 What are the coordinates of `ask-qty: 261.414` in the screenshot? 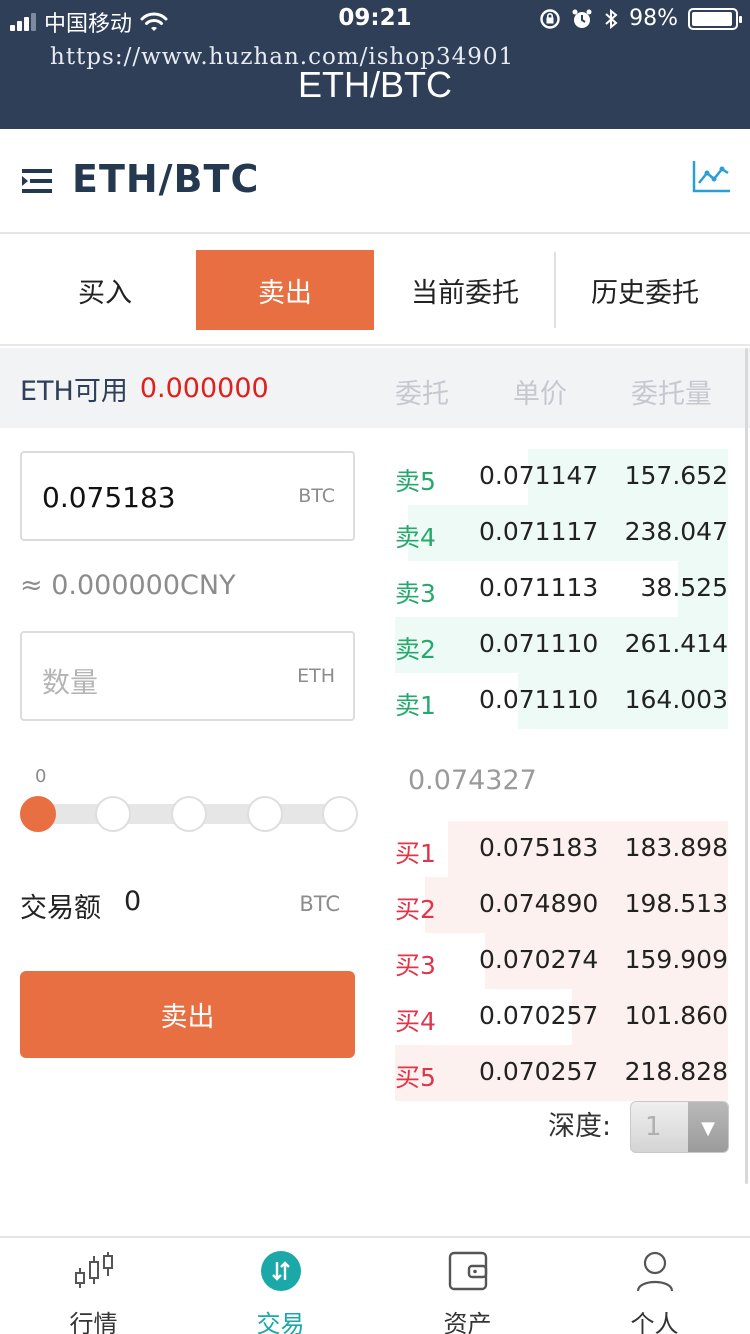 It's located at (676, 643).